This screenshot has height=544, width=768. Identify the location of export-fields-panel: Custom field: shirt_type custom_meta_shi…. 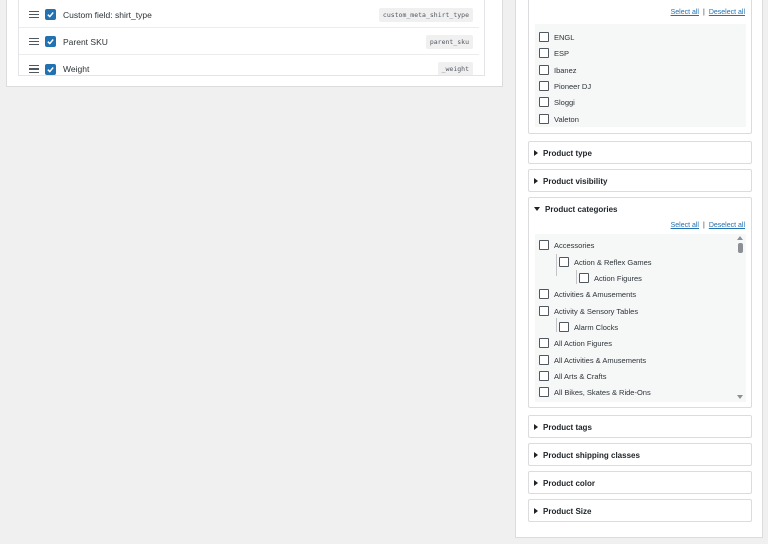
(254, 43).